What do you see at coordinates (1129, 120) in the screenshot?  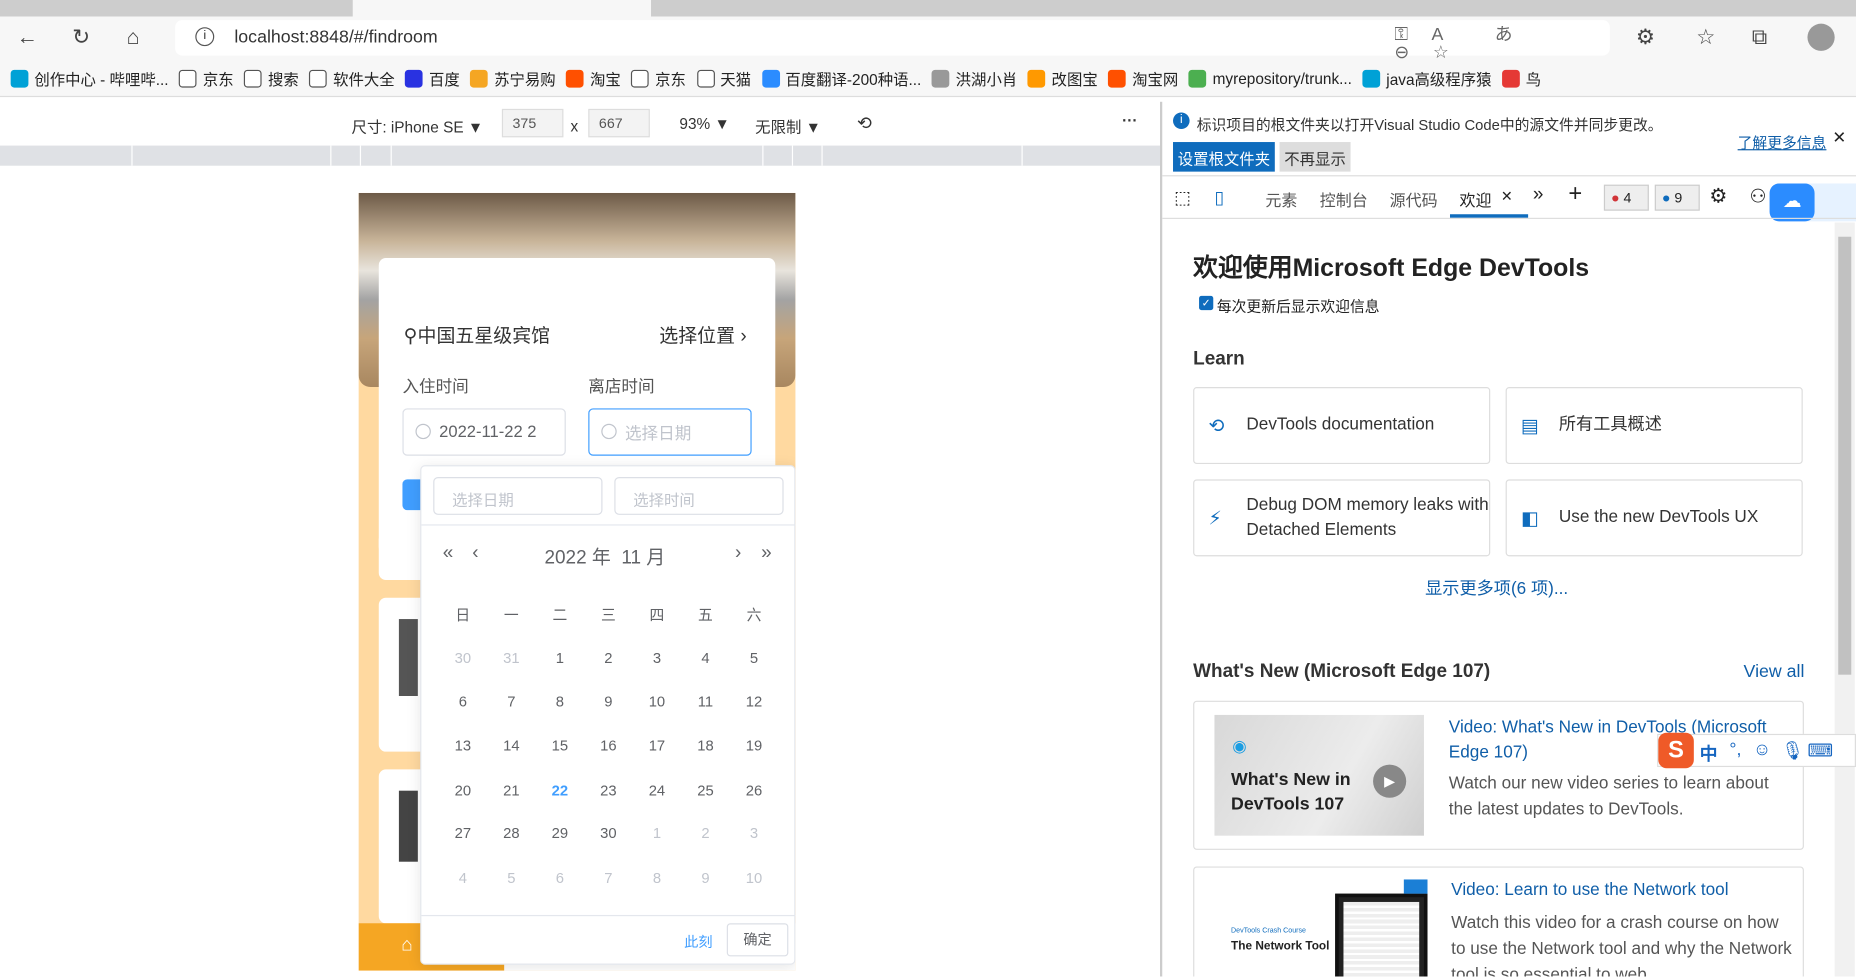 I see `more-options-button: ···` at bounding box center [1129, 120].